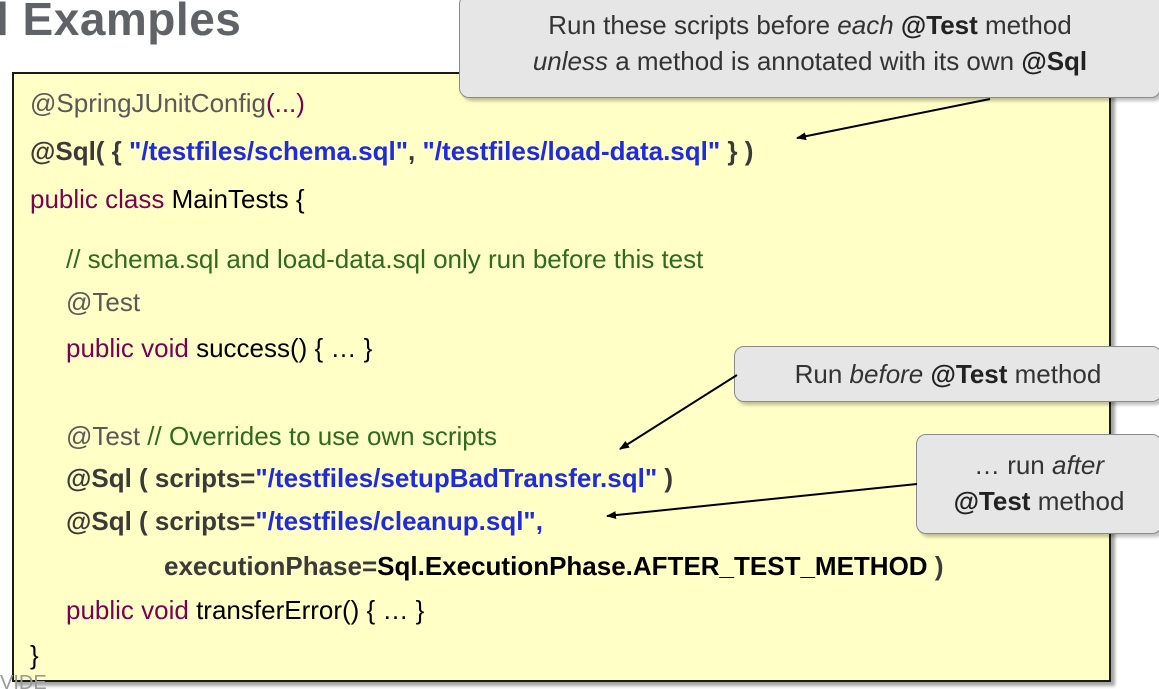 The width and height of the screenshot is (1159, 689). Describe the element at coordinates (762, 501) in the screenshot. I see `arrow-to-cleanup-script` at that location.